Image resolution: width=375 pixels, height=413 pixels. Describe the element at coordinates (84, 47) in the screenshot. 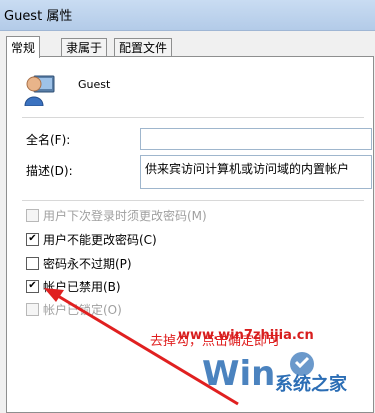

I see `tab-member-of: 隶属于` at that location.